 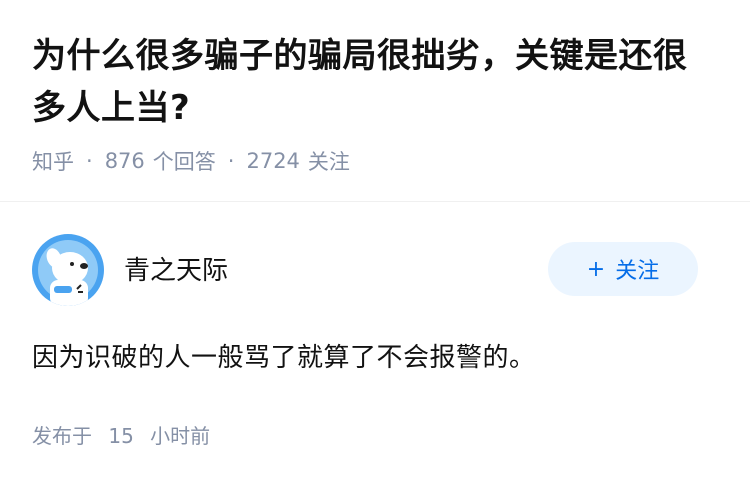 I want to click on follow-button: + 关注, so click(x=623, y=269).